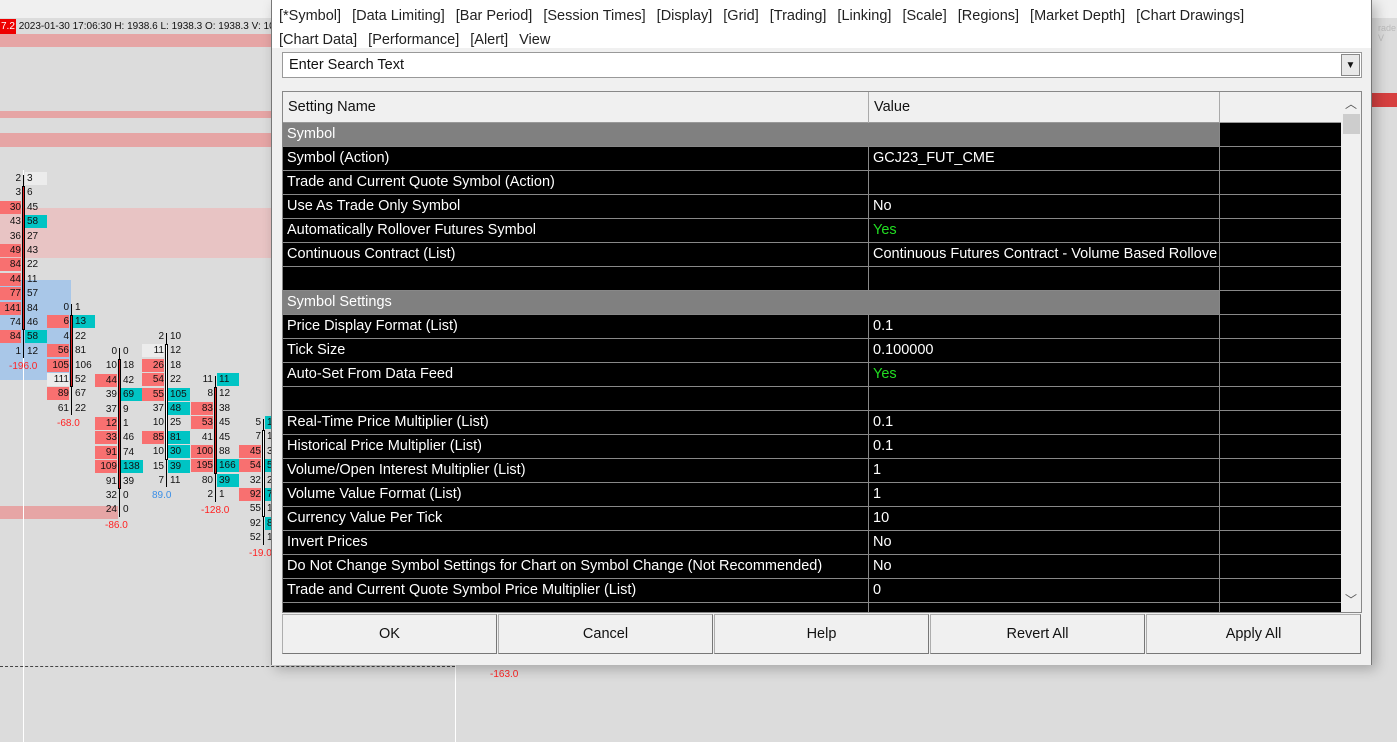 The height and width of the screenshot is (742, 1397). What do you see at coordinates (58, 379) in the screenshot?
I see `bid-volume: 111` at bounding box center [58, 379].